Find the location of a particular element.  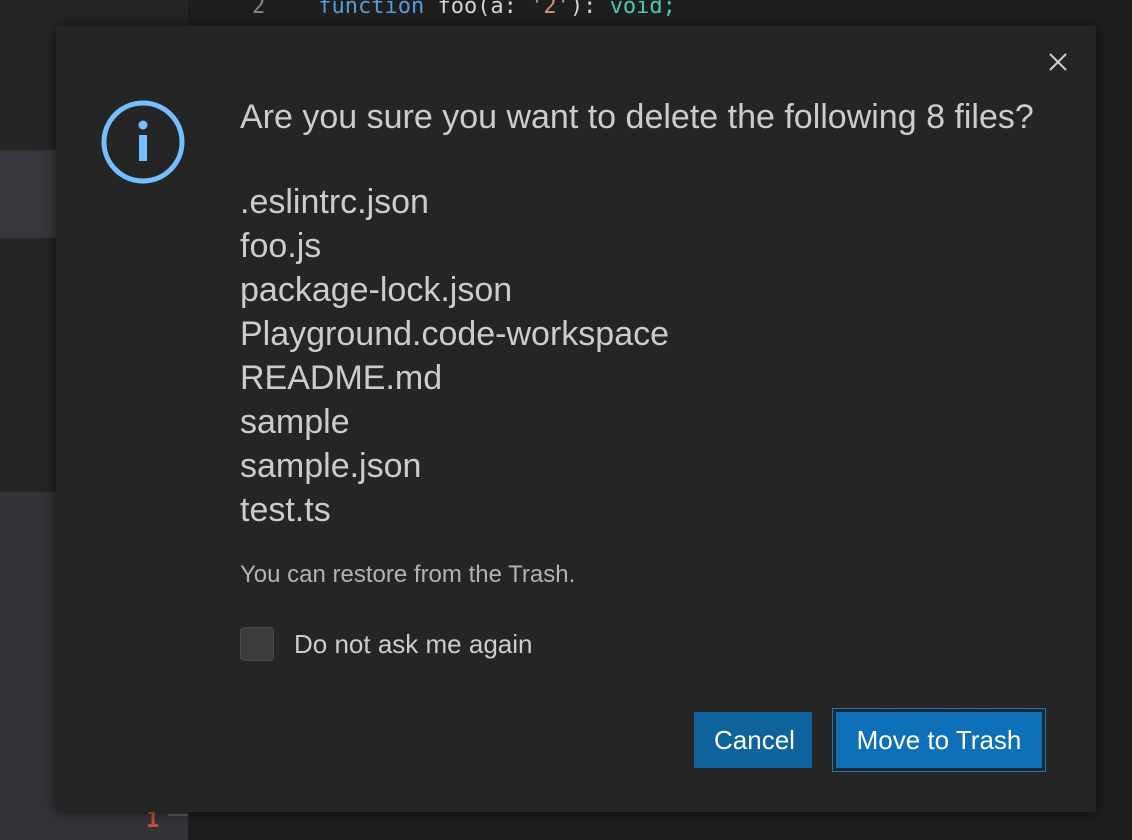

dialog-buttons: Cancel Move to Trash is located at coordinates (870, 740).